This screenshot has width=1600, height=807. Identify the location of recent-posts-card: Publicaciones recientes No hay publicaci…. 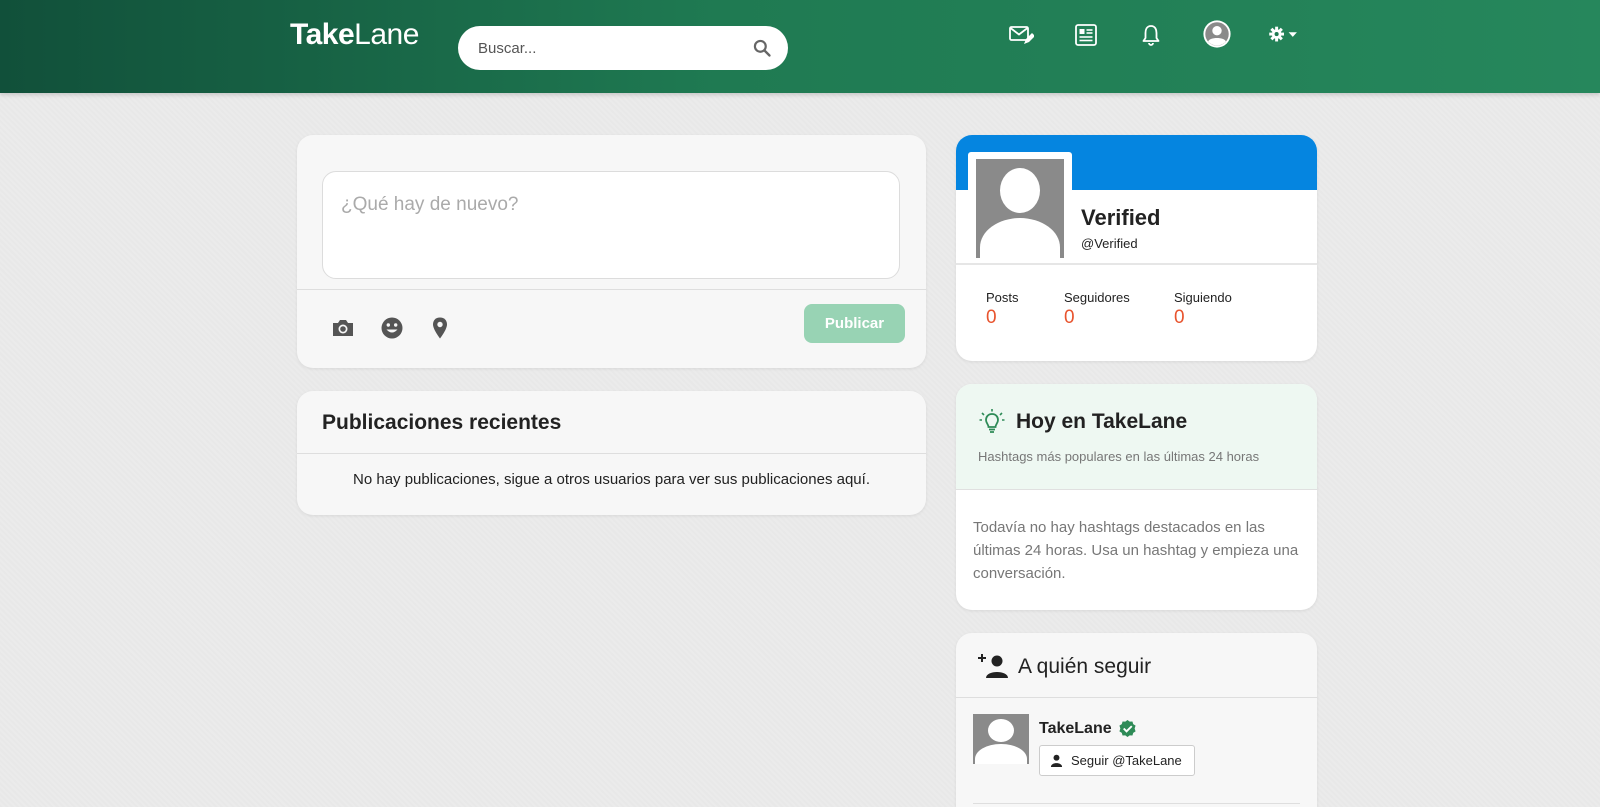
(611, 453).